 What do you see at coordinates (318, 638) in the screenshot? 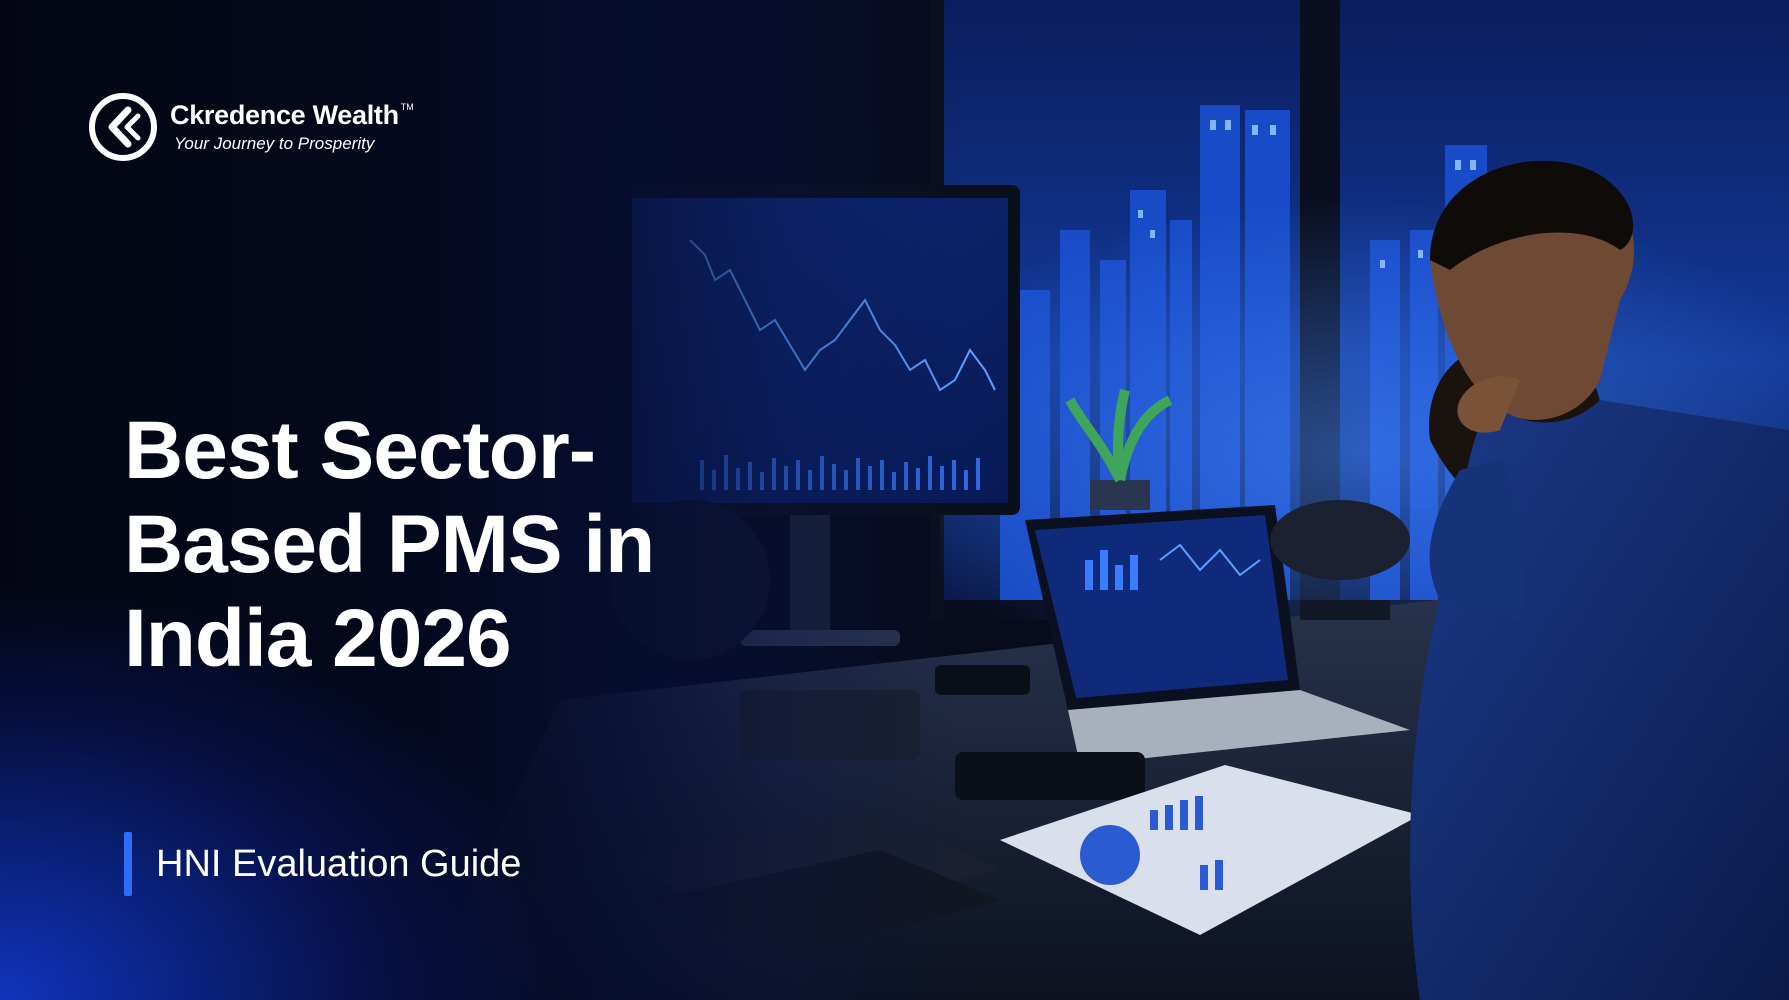
I see `headline-line-3: India 2026` at bounding box center [318, 638].